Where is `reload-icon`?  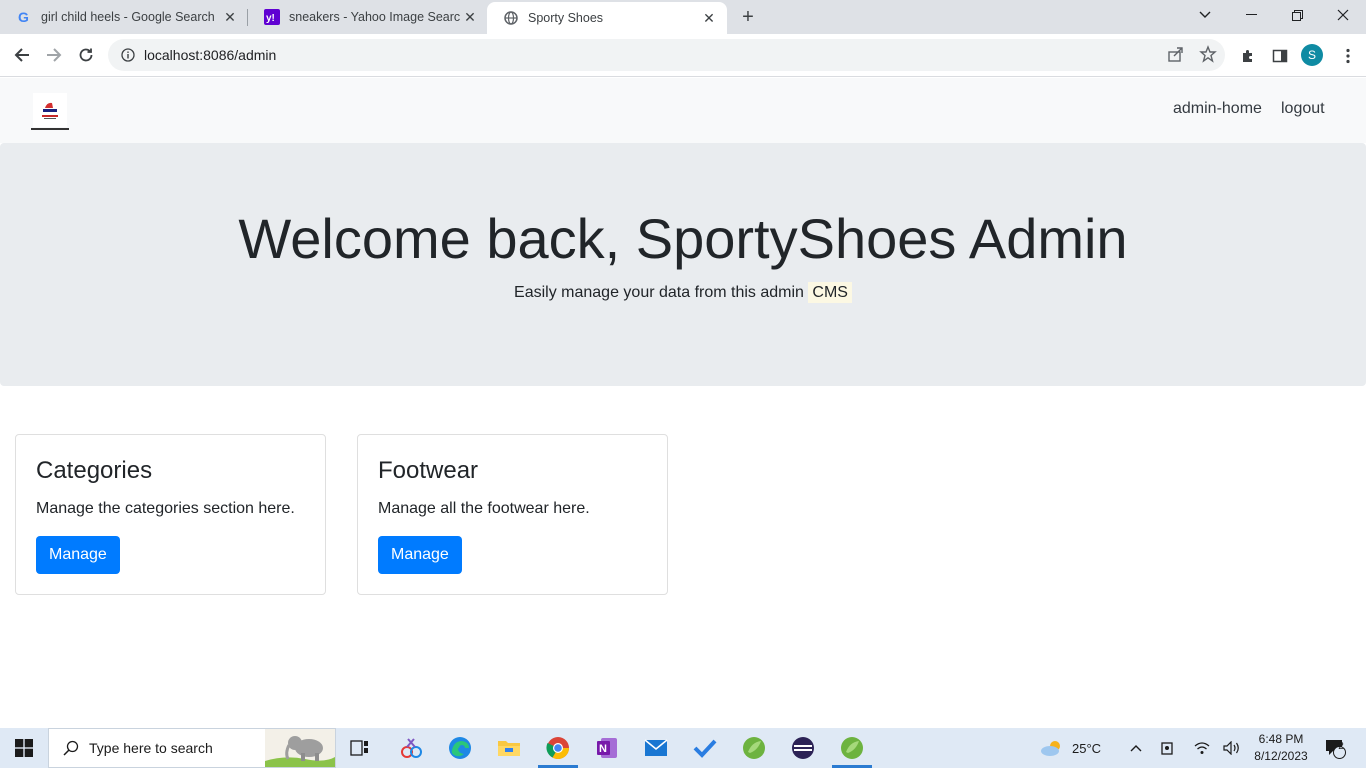
reload-icon is located at coordinates (86, 55).